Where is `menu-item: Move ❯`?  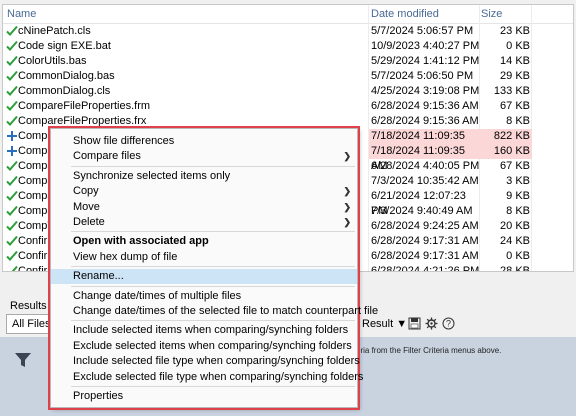 menu-item: Move ❯ is located at coordinates (204, 207).